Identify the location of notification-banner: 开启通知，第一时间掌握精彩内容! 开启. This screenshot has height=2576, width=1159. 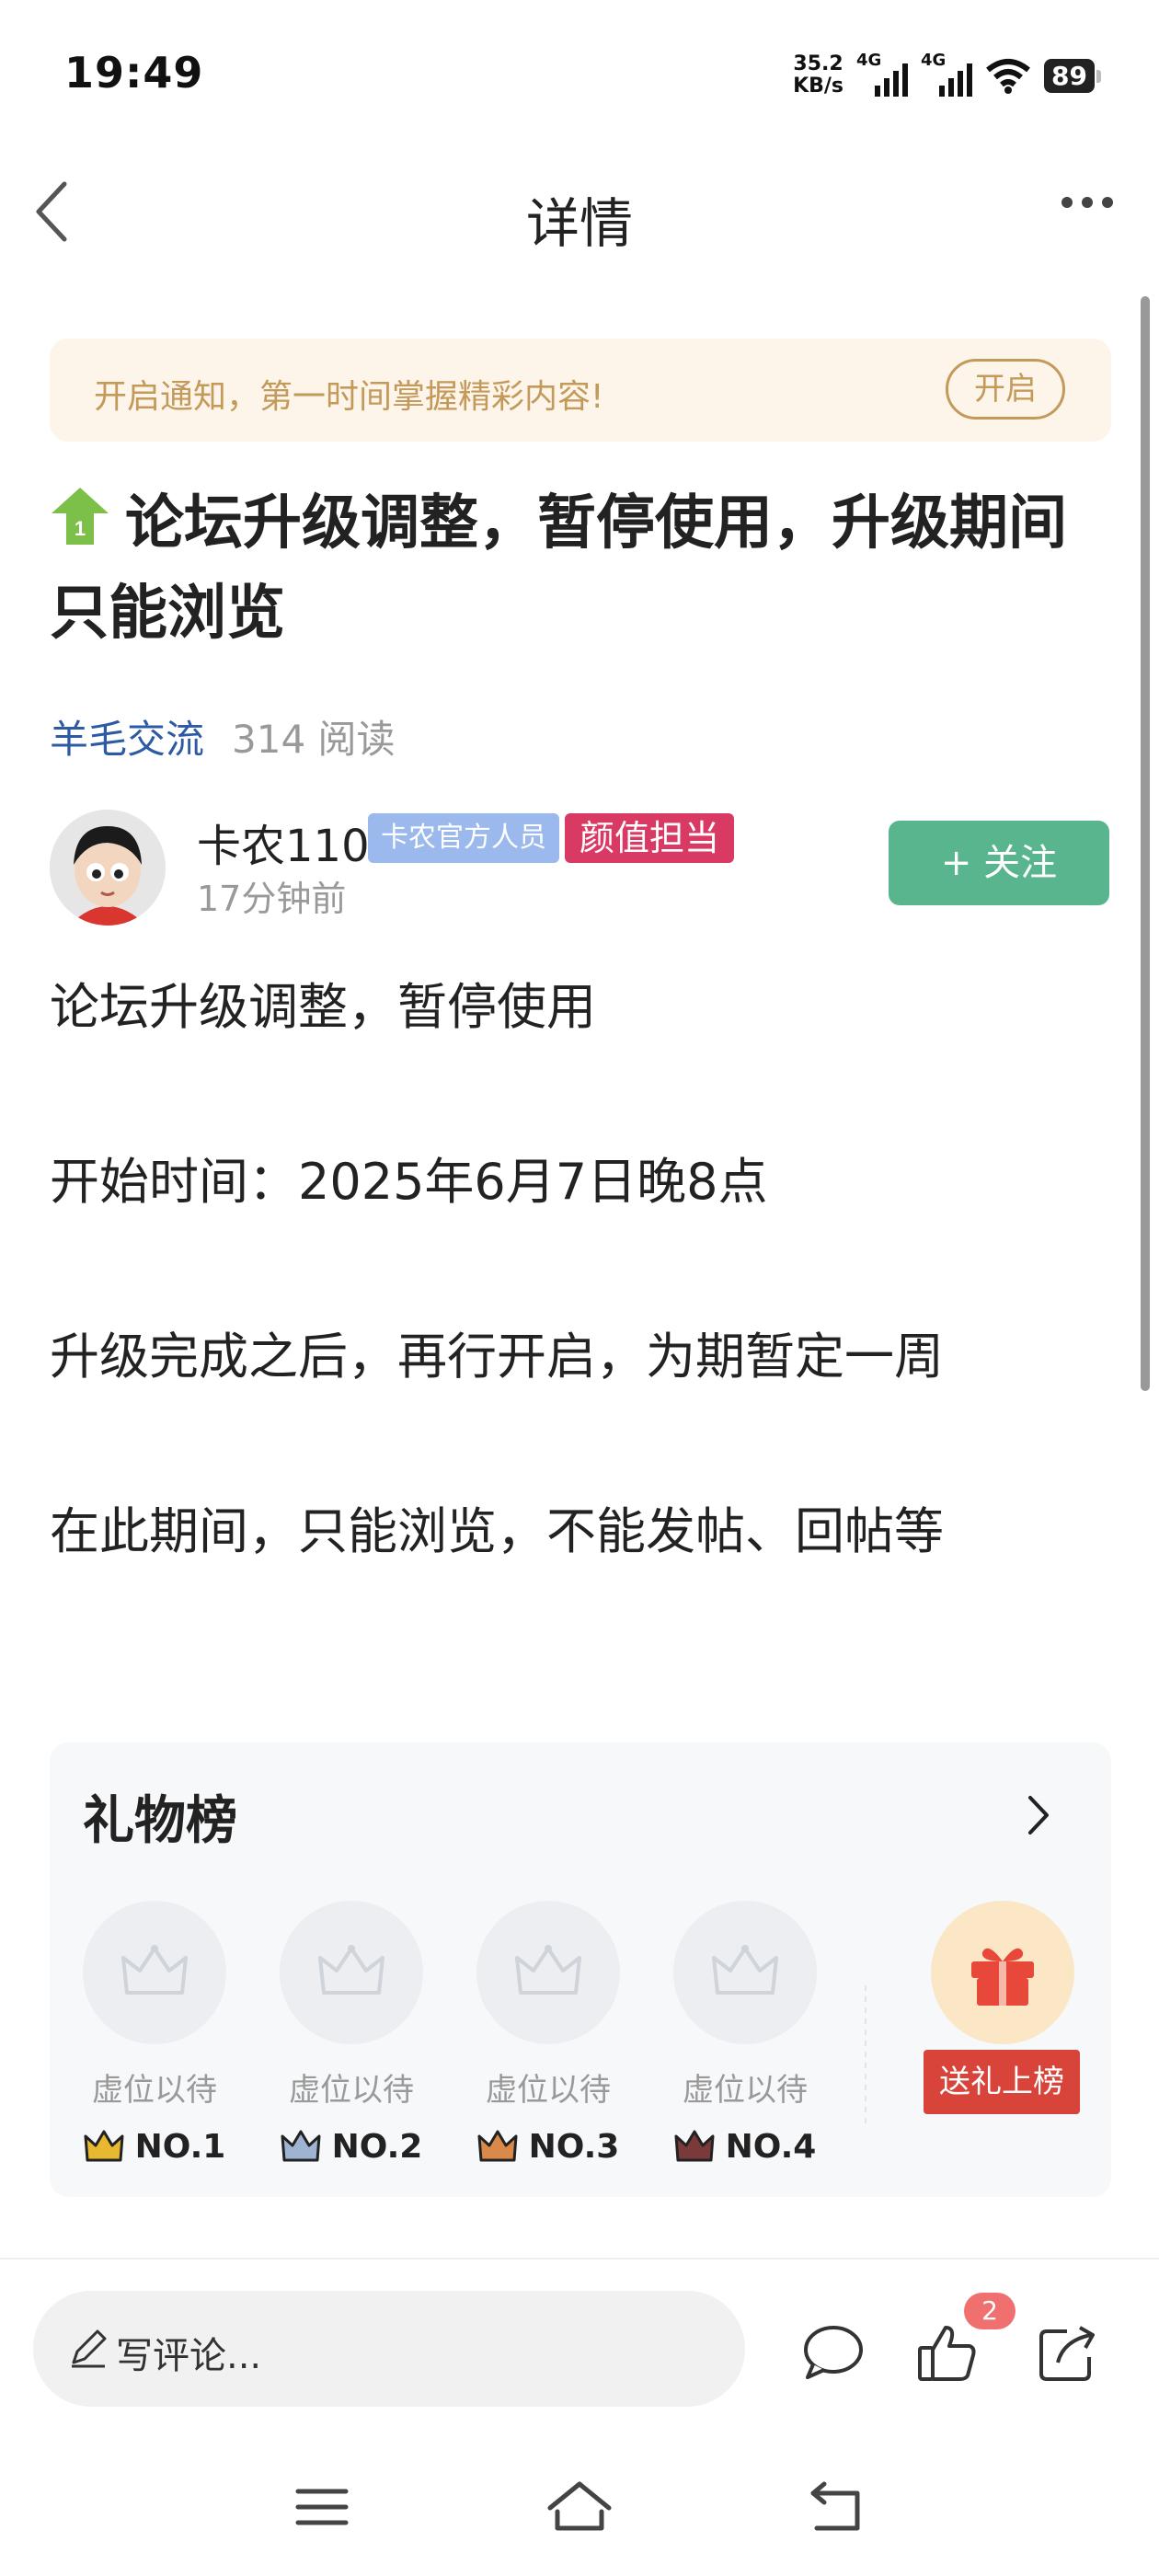
(580, 390).